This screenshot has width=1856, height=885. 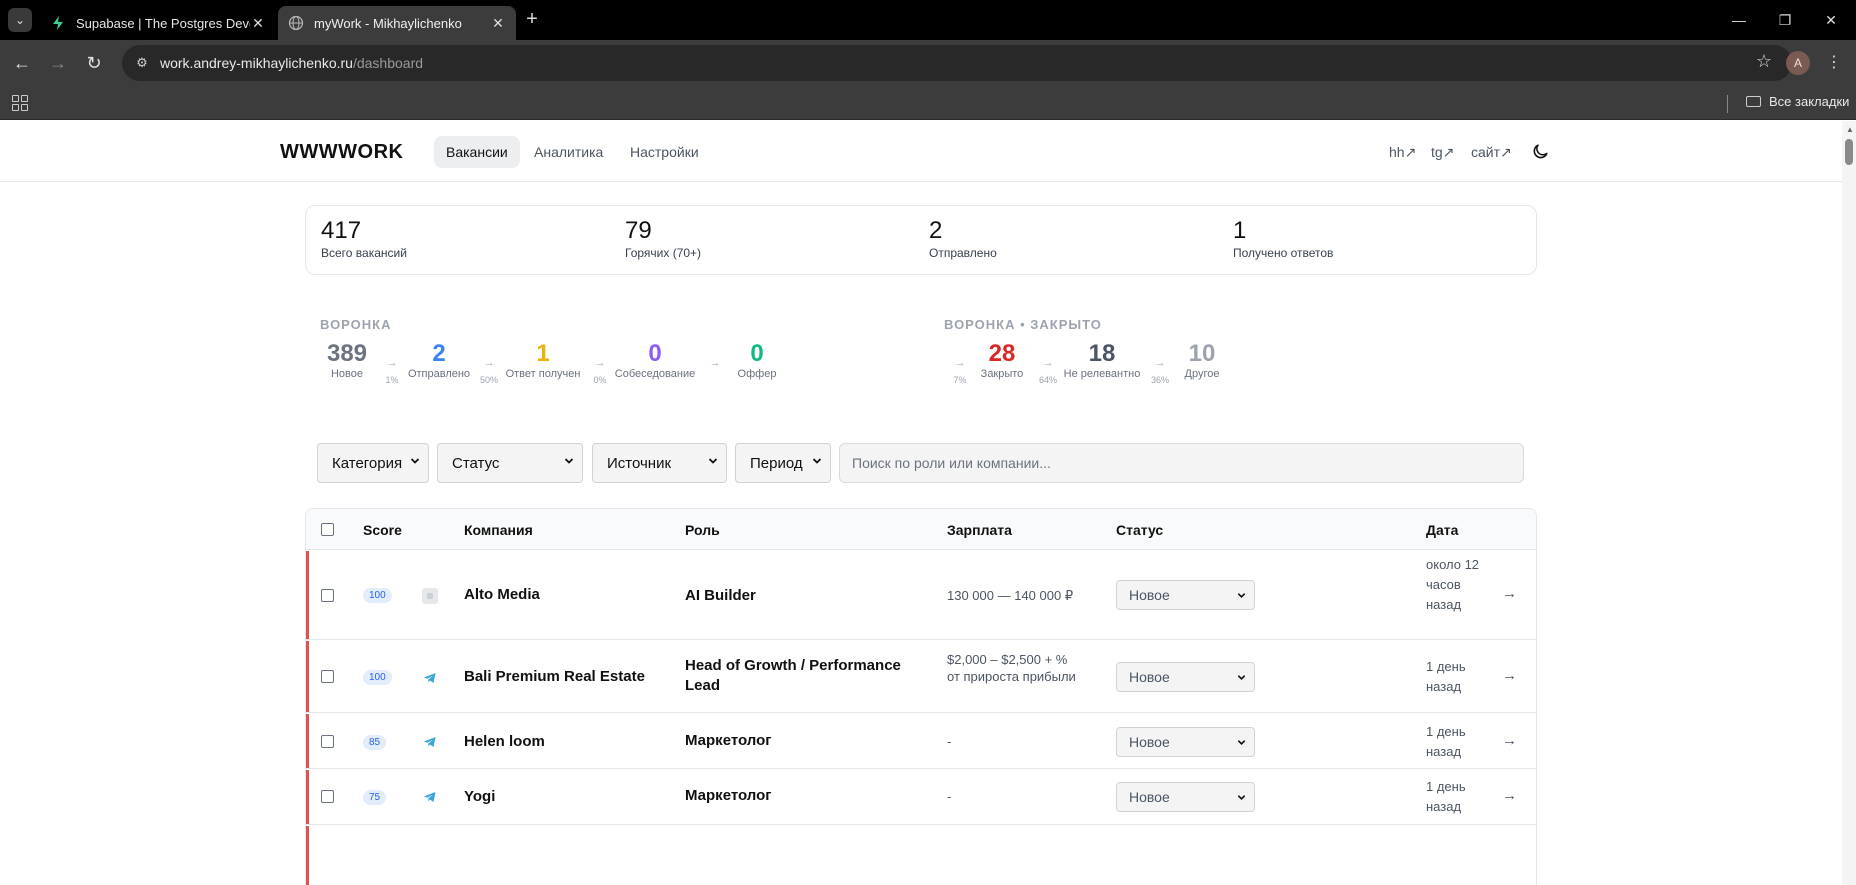 I want to click on funnel-step-offer: 0 Оффер, so click(x=757, y=360).